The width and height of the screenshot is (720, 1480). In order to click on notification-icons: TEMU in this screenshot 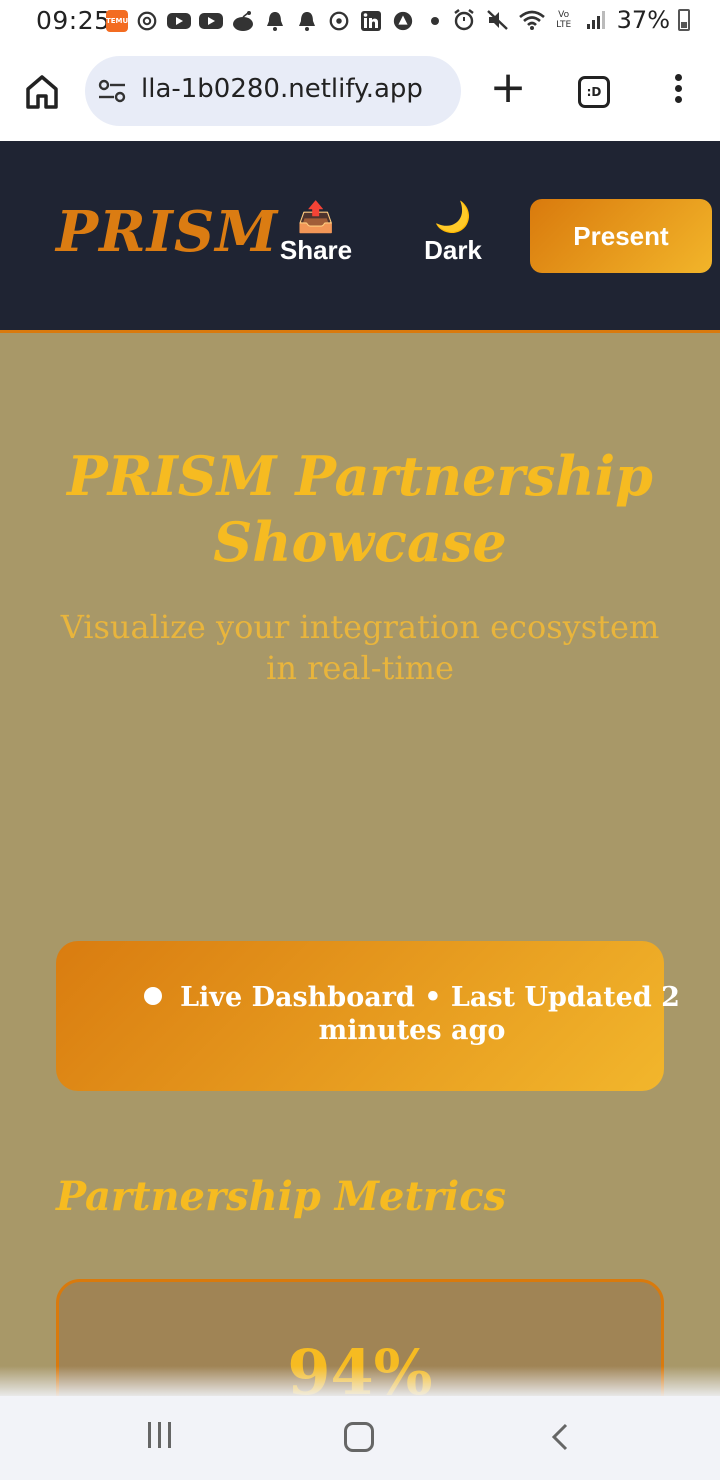, I will do `click(277, 21)`.